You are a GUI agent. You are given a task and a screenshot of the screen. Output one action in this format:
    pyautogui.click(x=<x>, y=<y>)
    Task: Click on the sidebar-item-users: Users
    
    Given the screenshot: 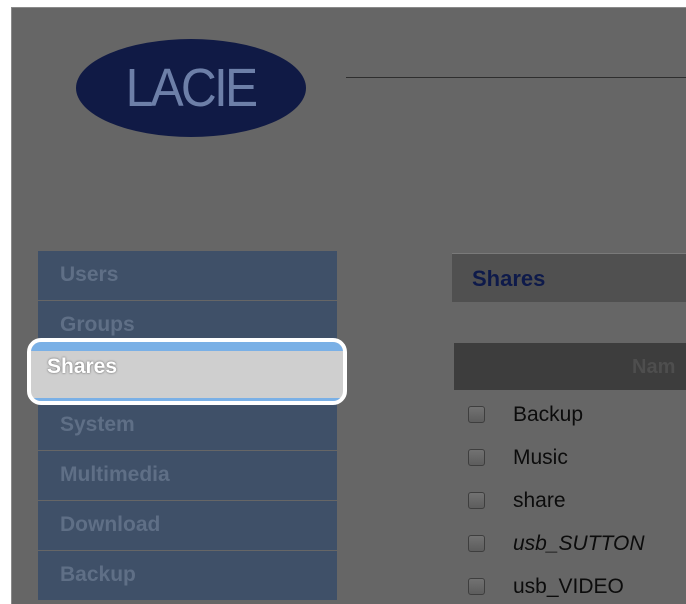 What is the action you would take?
    pyautogui.click(x=187, y=275)
    